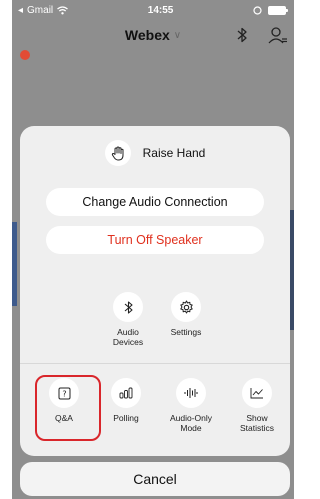 The width and height of the screenshot is (320, 499). I want to click on raise-hand-button: Raise Hand, so click(155, 153).